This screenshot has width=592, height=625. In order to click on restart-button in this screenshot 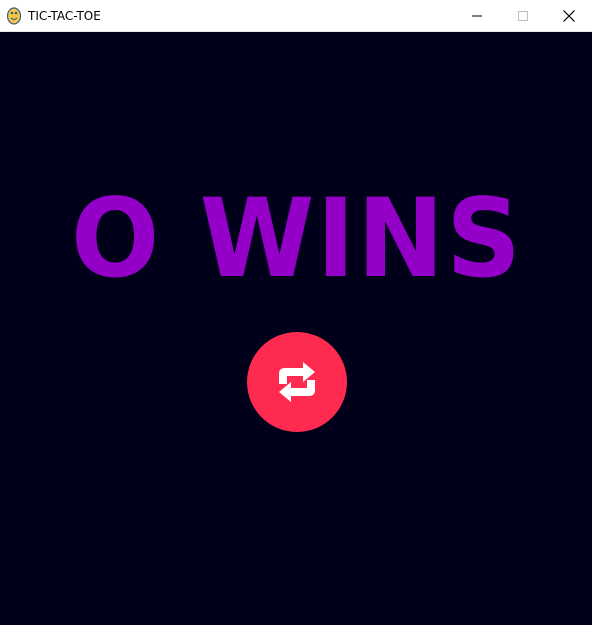, I will do `click(297, 382)`.